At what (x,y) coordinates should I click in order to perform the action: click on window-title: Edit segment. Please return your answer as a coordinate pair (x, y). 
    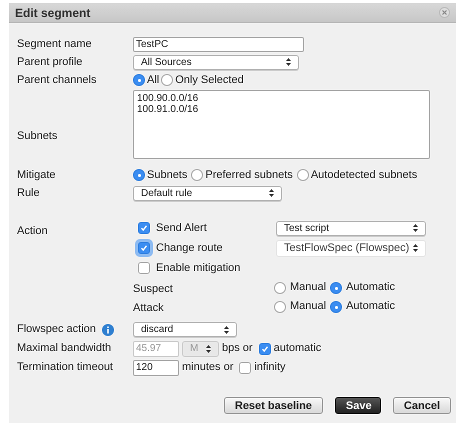
    Looking at the image, I should click on (52, 13).